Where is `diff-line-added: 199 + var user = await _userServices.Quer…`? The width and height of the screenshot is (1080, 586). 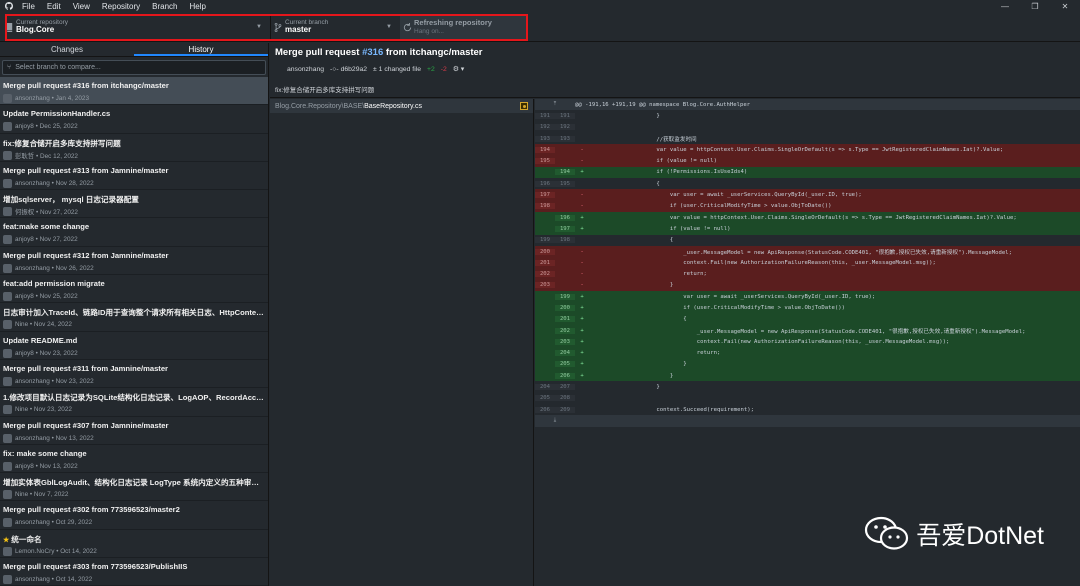 diff-line-added: 199 + var user = await _userServices.Quer… is located at coordinates (807, 297).